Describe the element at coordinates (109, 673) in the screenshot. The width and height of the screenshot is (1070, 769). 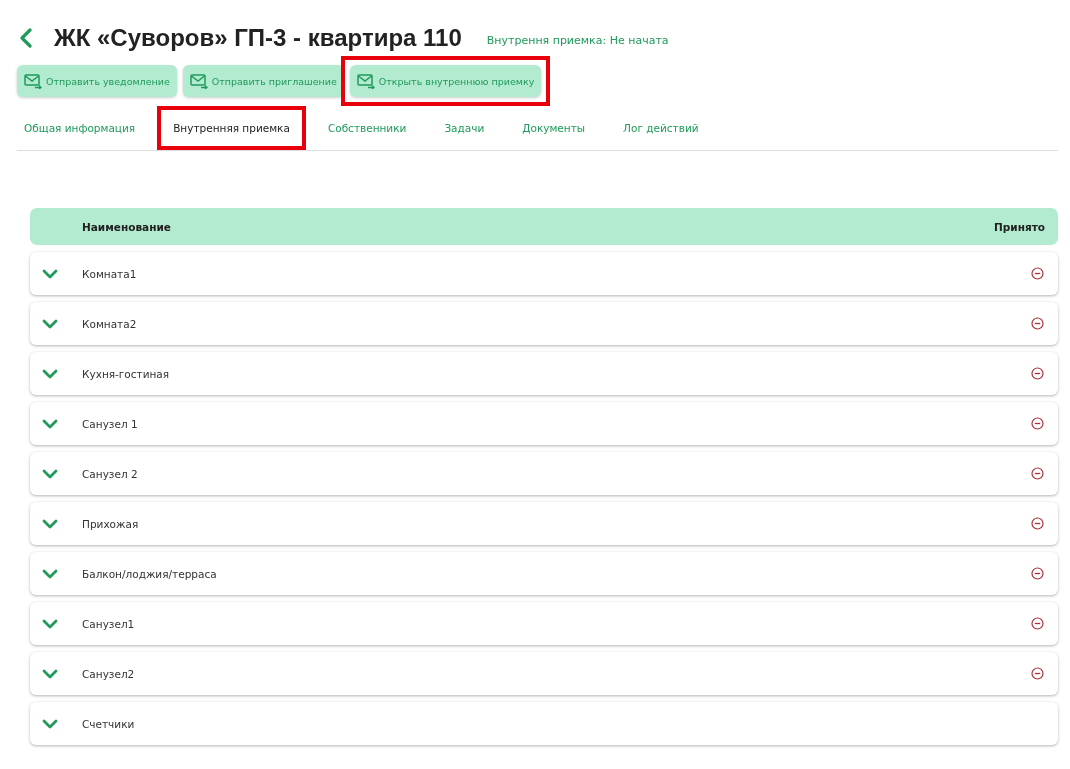
I see `row-name: Санузел2` at that location.